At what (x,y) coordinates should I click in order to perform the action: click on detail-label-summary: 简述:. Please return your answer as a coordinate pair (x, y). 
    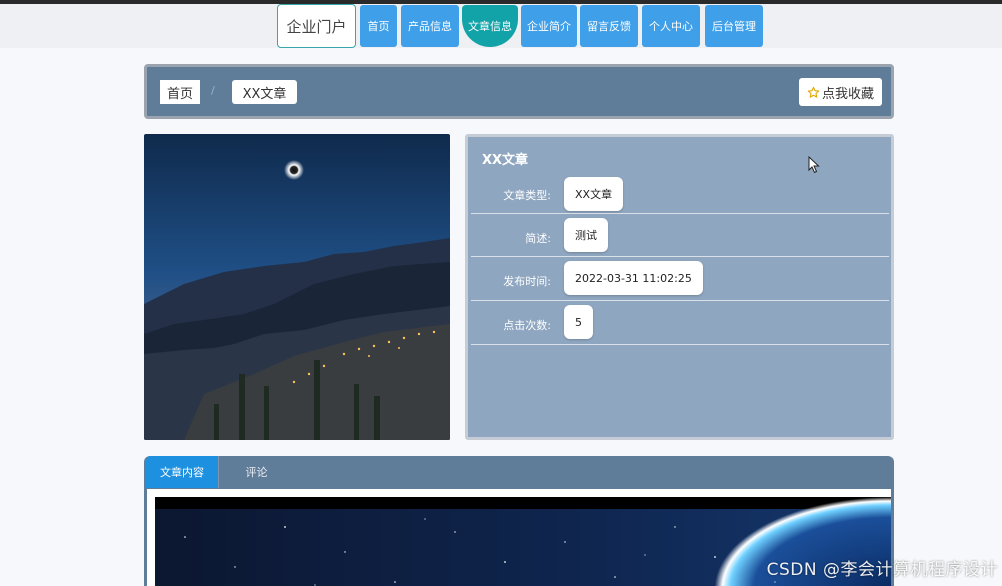
    Looking at the image, I should click on (538, 238).